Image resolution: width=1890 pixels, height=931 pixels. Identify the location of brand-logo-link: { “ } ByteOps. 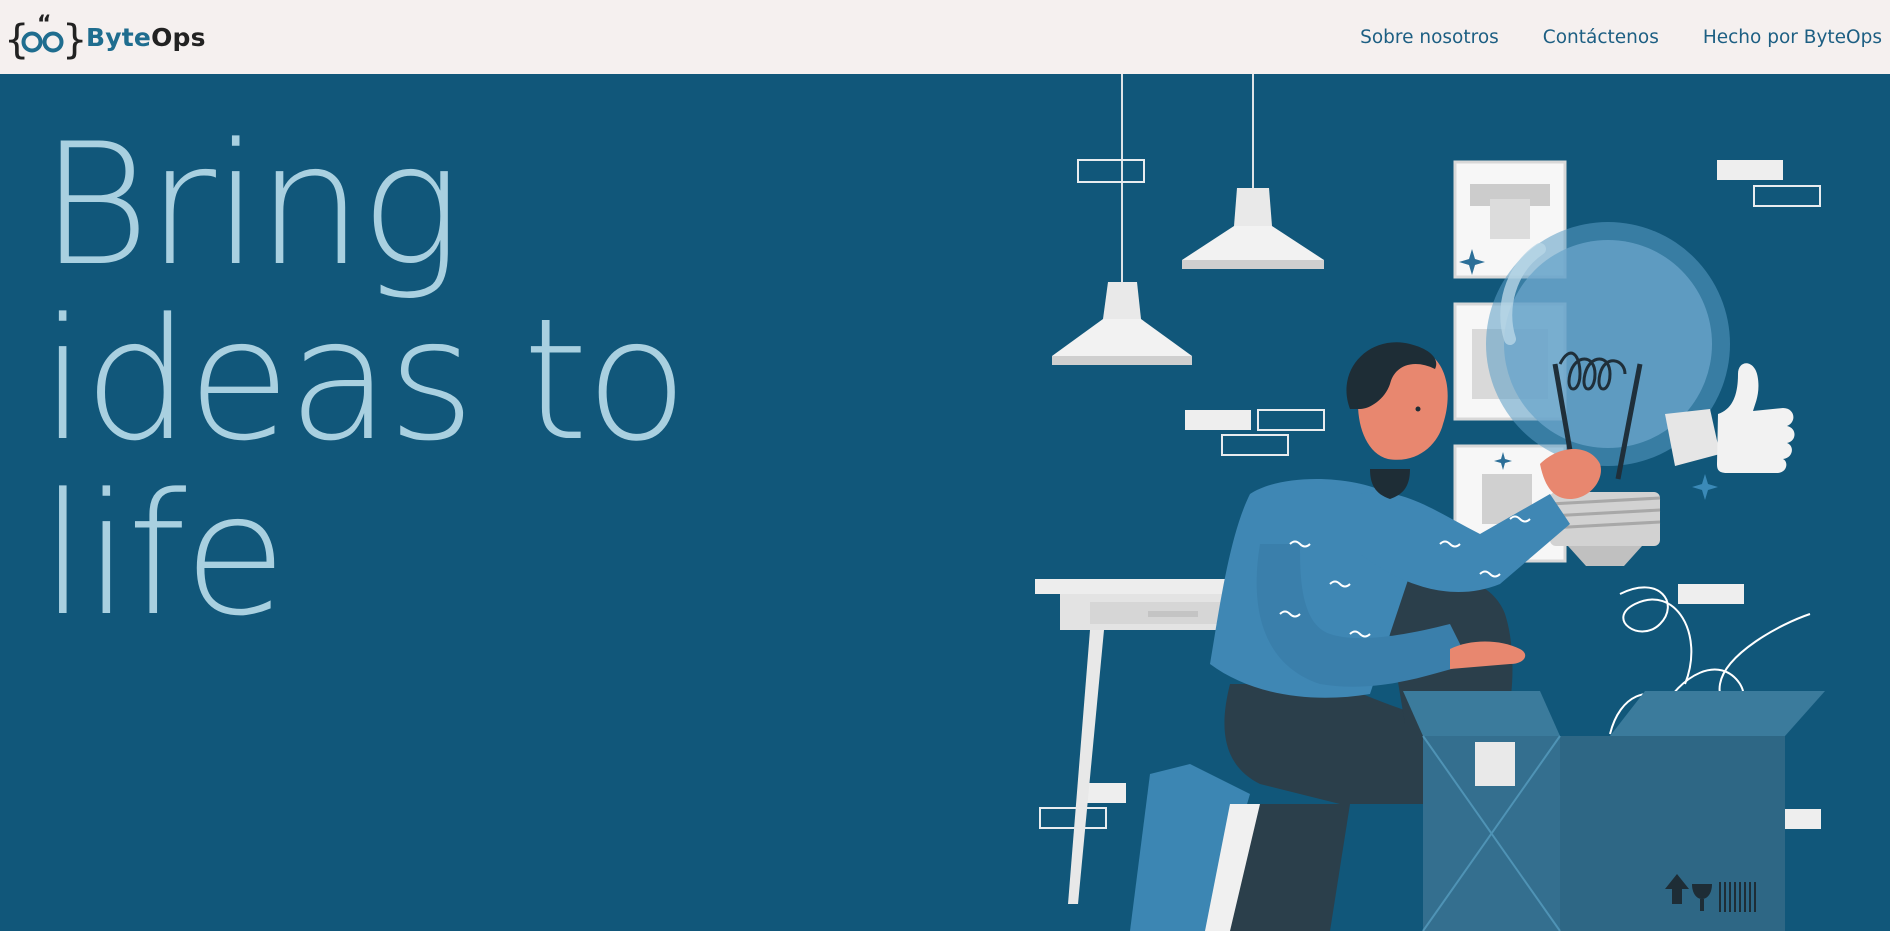
(105, 37).